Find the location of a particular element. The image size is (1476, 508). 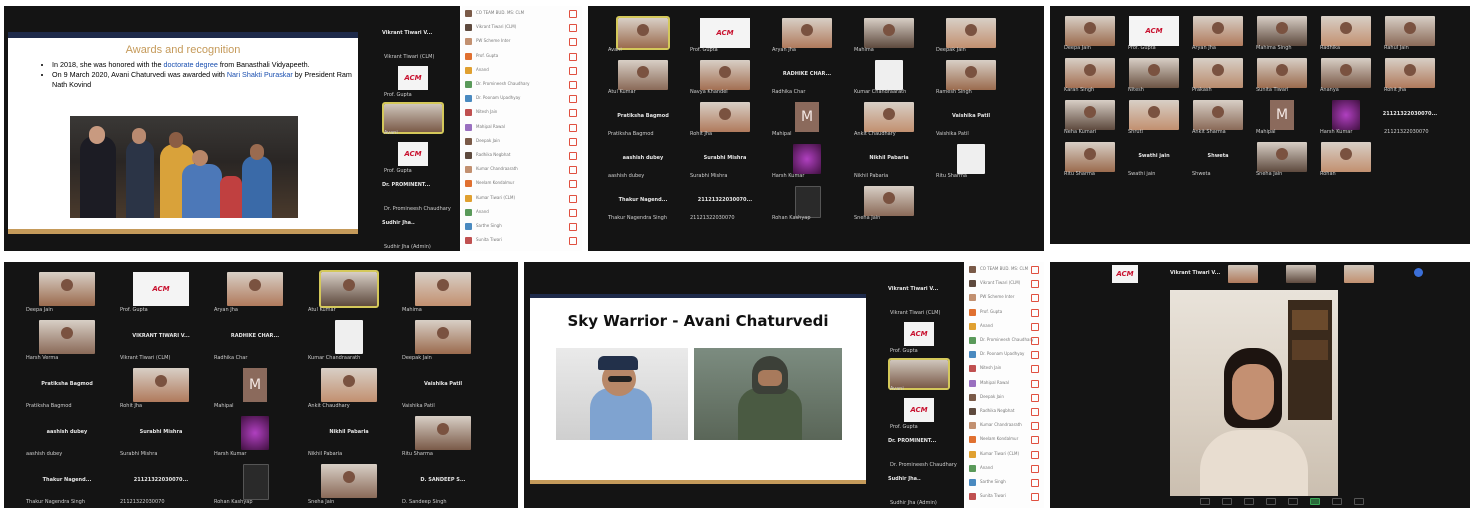

participant-tile: Navya Khandel is located at coordinates (725, 77).